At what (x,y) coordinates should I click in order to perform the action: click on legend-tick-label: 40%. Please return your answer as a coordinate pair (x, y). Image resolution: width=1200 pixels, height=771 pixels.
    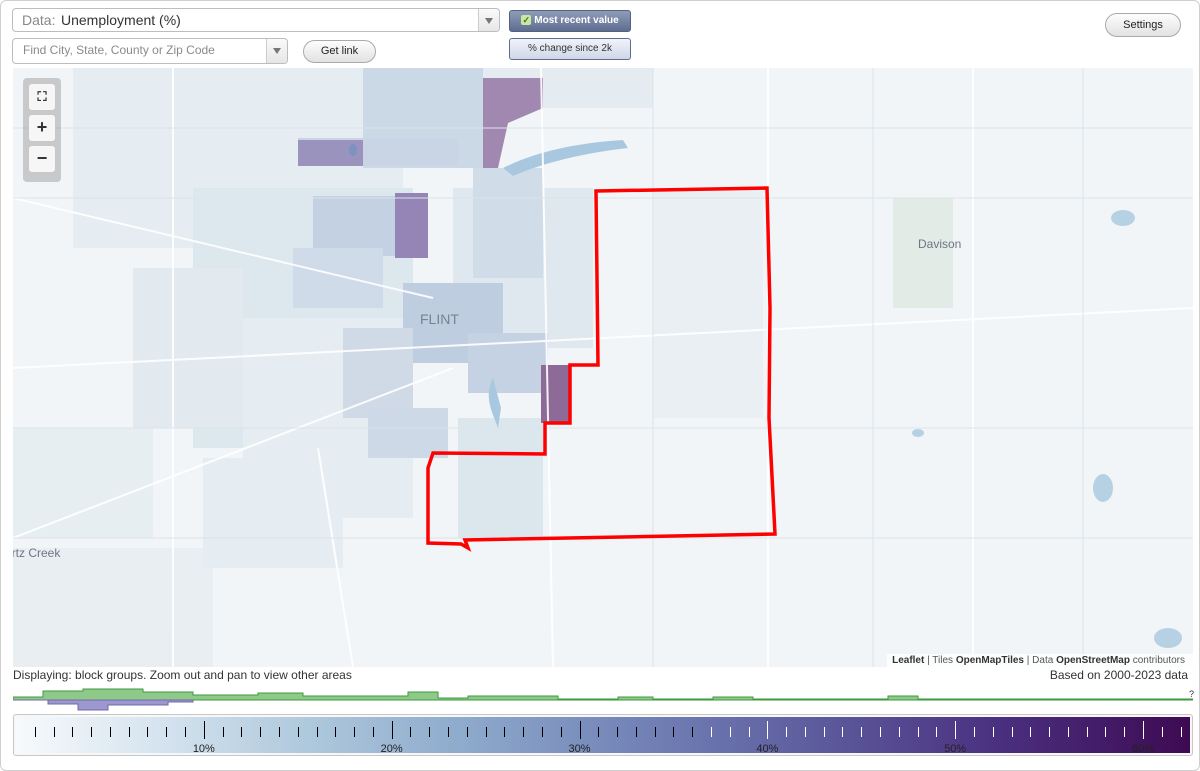
    Looking at the image, I should click on (767, 749).